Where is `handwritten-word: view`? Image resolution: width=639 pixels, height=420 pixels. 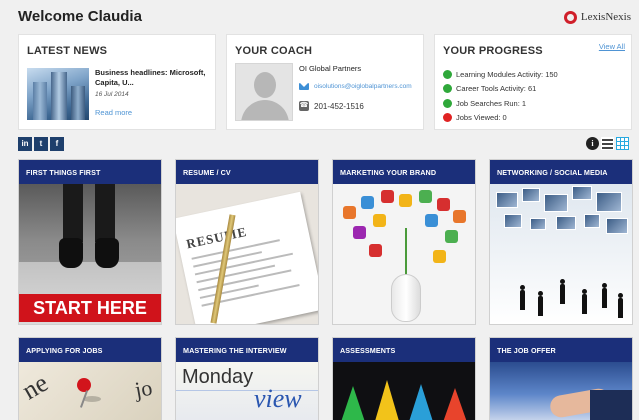
handwritten-word: view is located at coordinates (278, 398).